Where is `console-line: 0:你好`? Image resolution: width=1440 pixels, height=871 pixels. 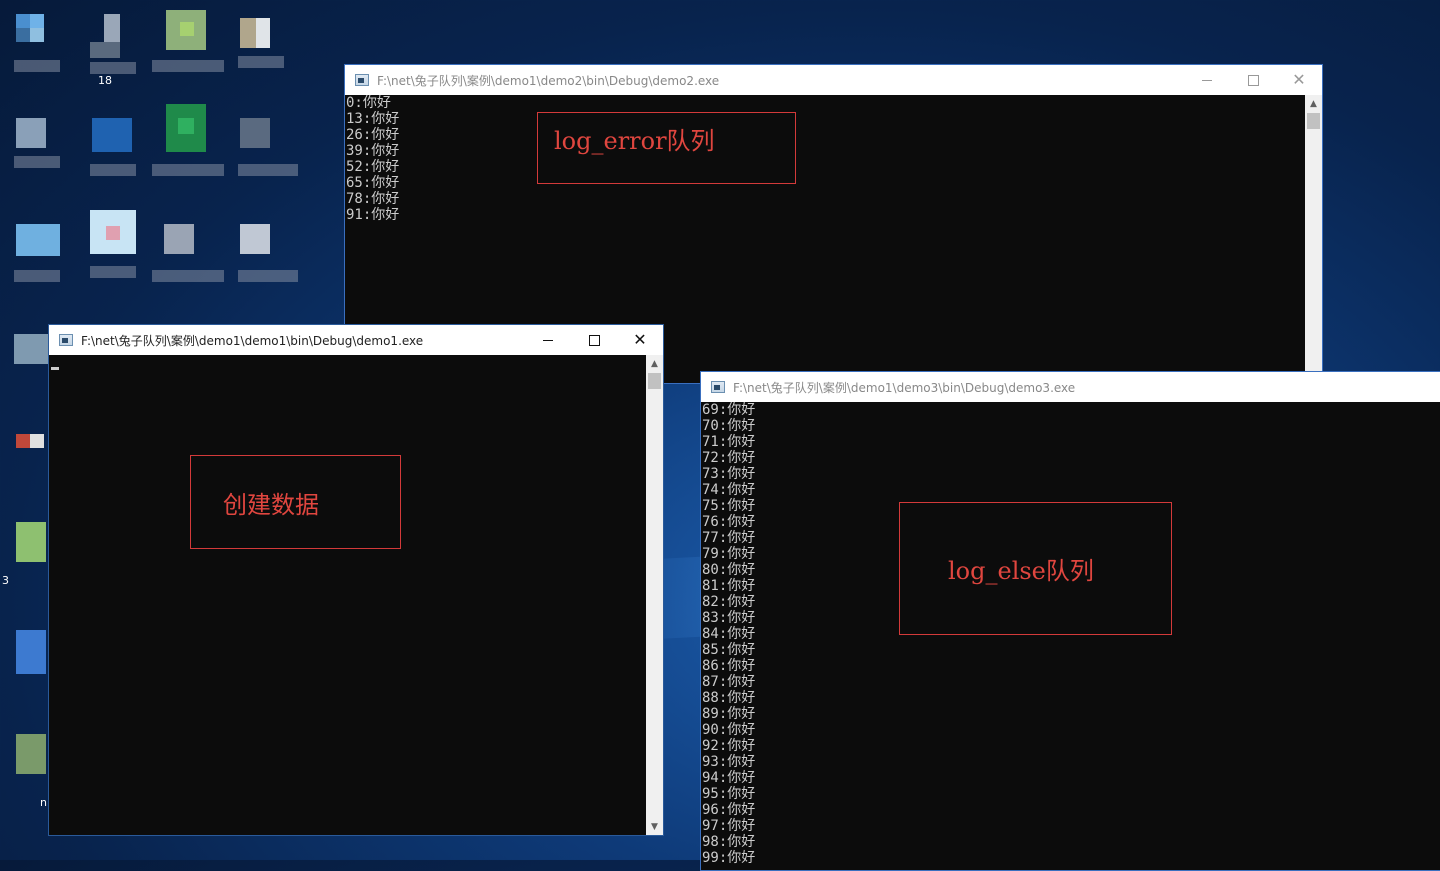 console-line: 0:你好 is located at coordinates (368, 103).